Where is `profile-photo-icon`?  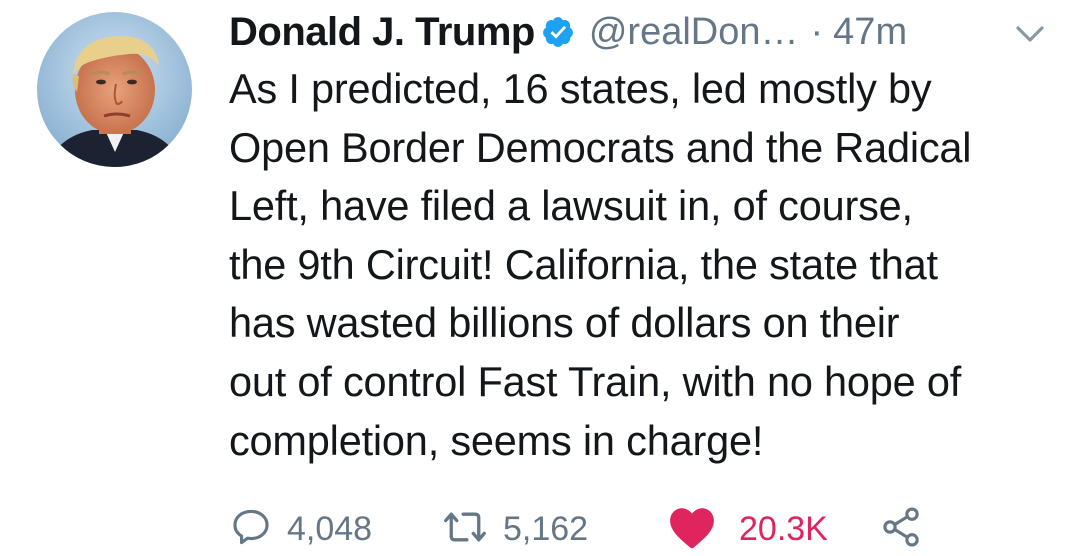
profile-photo-icon is located at coordinates (114, 89).